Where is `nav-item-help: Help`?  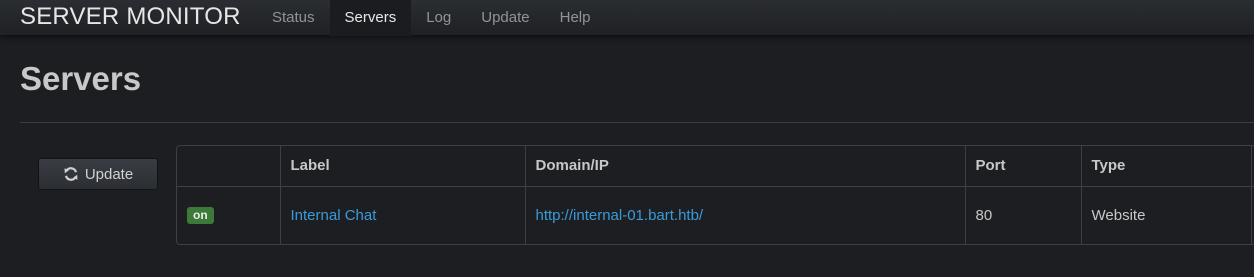 nav-item-help: Help is located at coordinates (575, 18).